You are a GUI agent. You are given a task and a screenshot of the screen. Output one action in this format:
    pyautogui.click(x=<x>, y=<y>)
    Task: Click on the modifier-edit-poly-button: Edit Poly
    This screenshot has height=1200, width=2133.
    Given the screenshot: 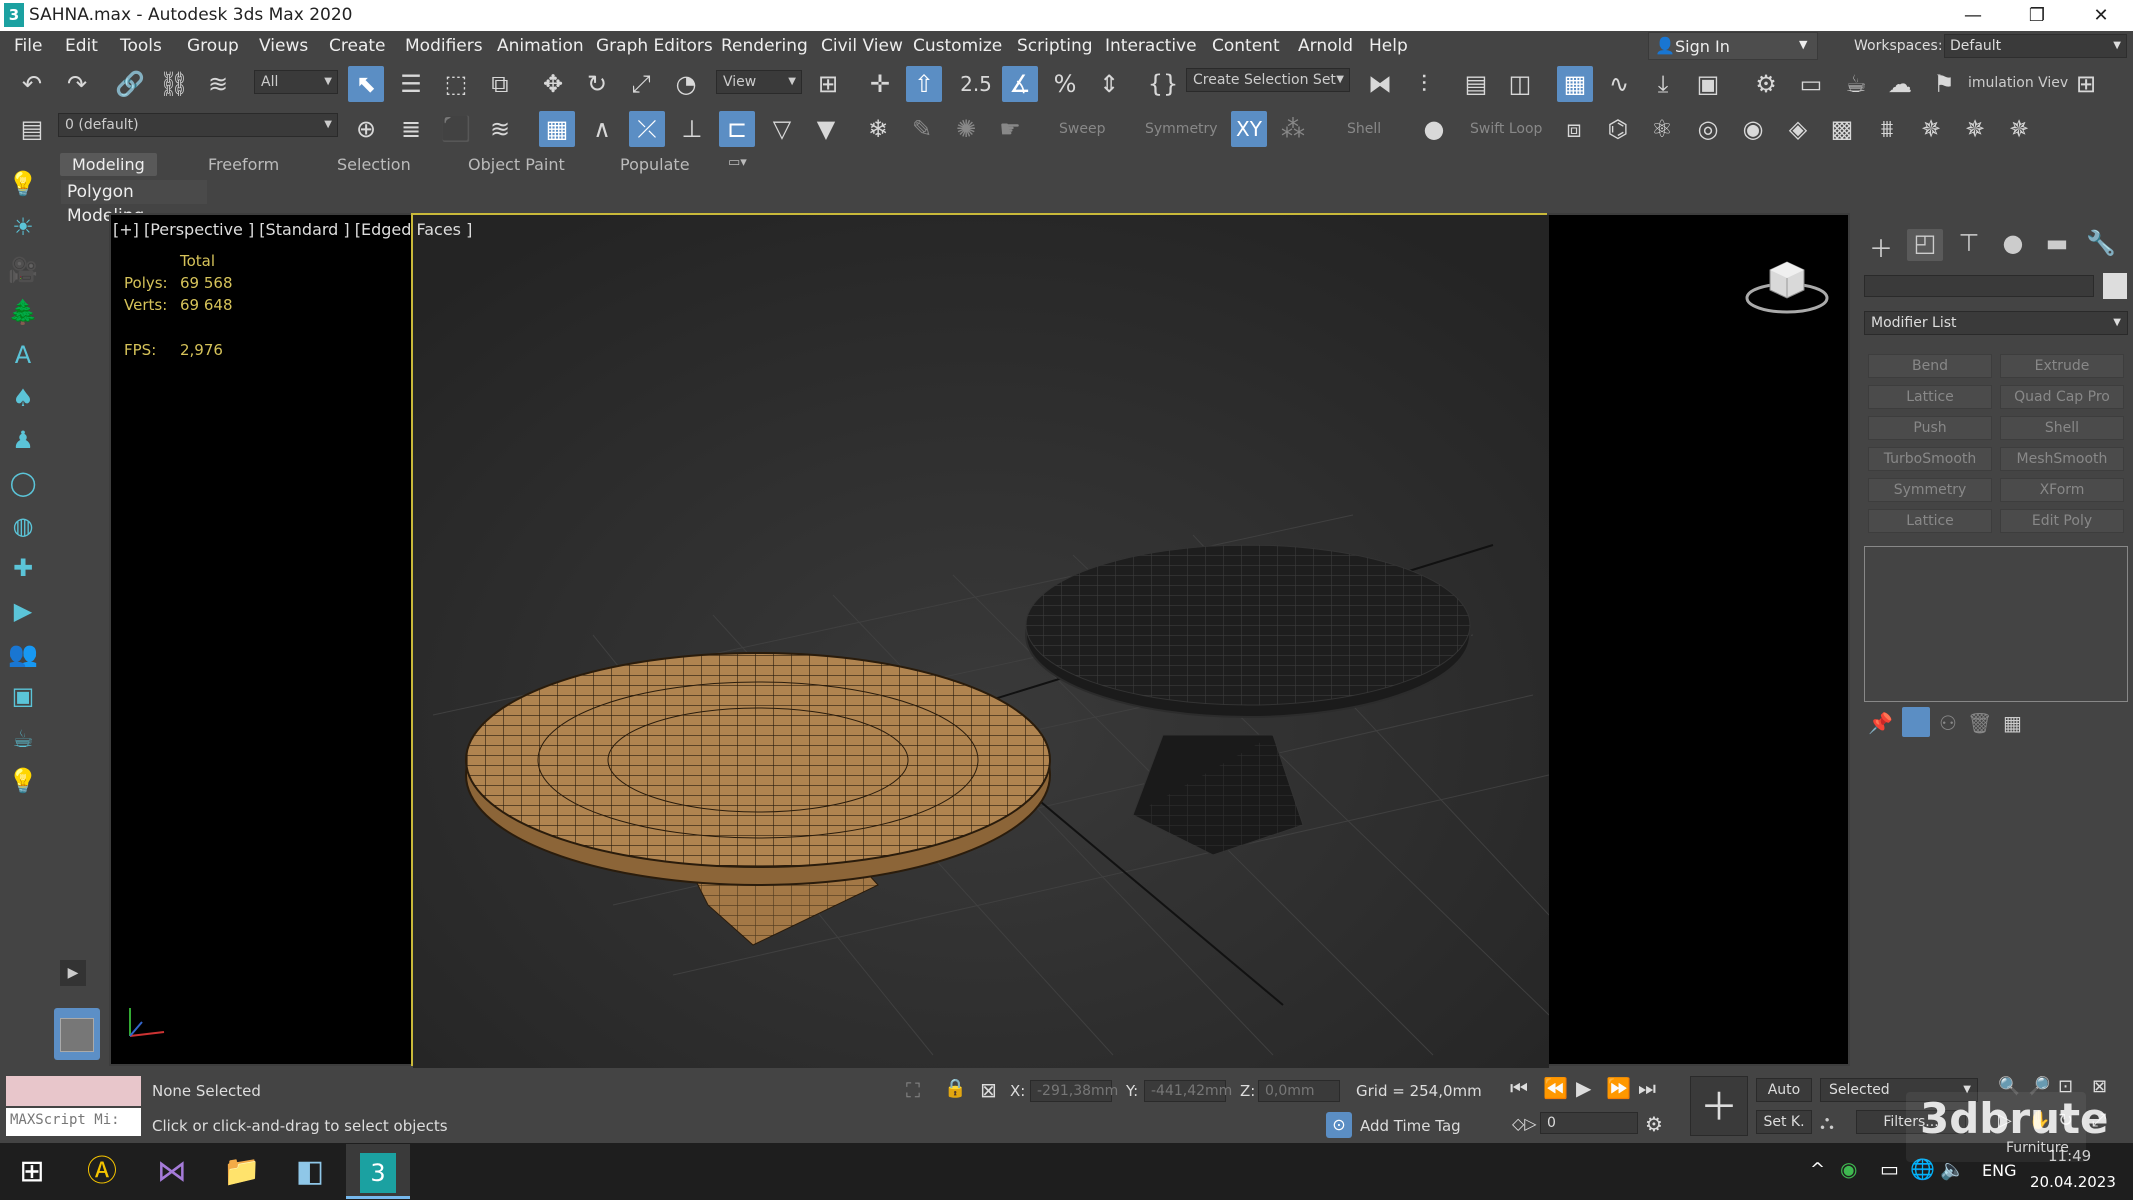 What is the action you would take?
    pyautogui.click(x=2062, y=521)
    